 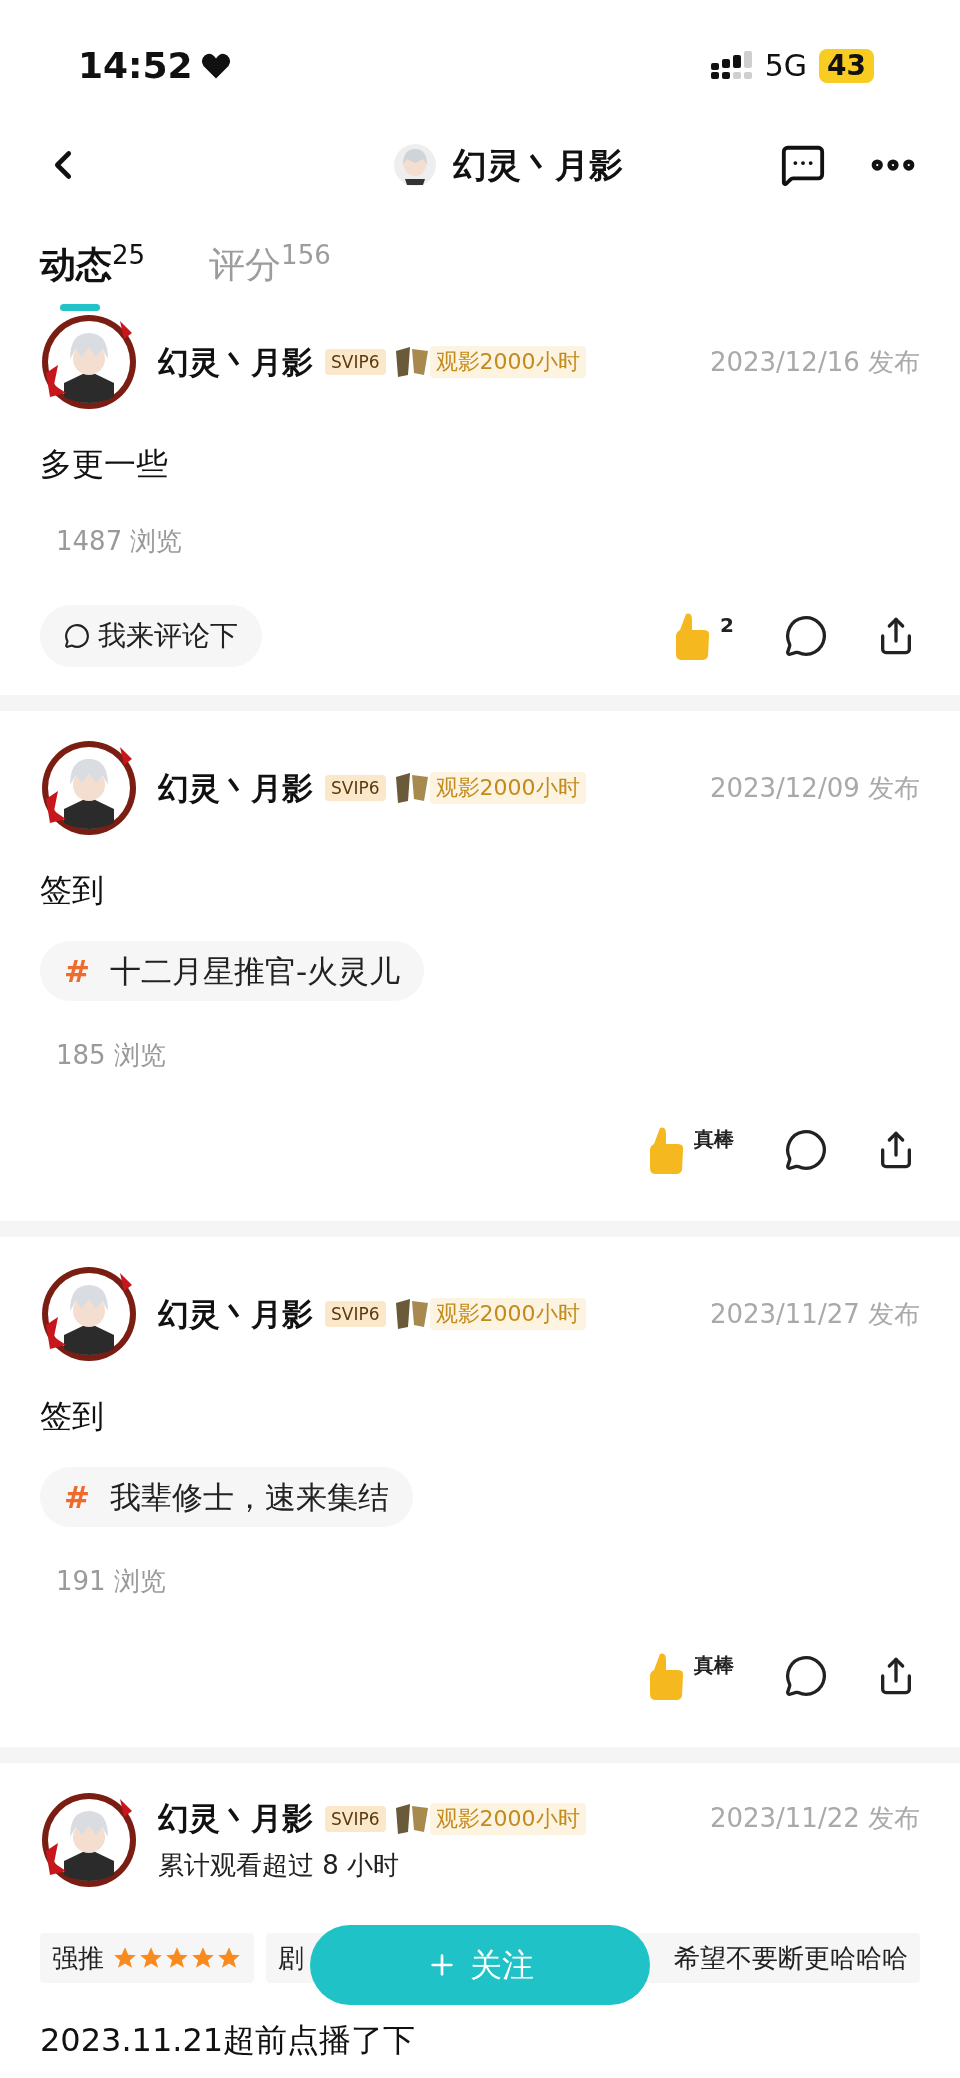 What do you see at coordinates (786, 66) in the screenshot?
I see `network-label: 5G` at bounding box center [786, 66].